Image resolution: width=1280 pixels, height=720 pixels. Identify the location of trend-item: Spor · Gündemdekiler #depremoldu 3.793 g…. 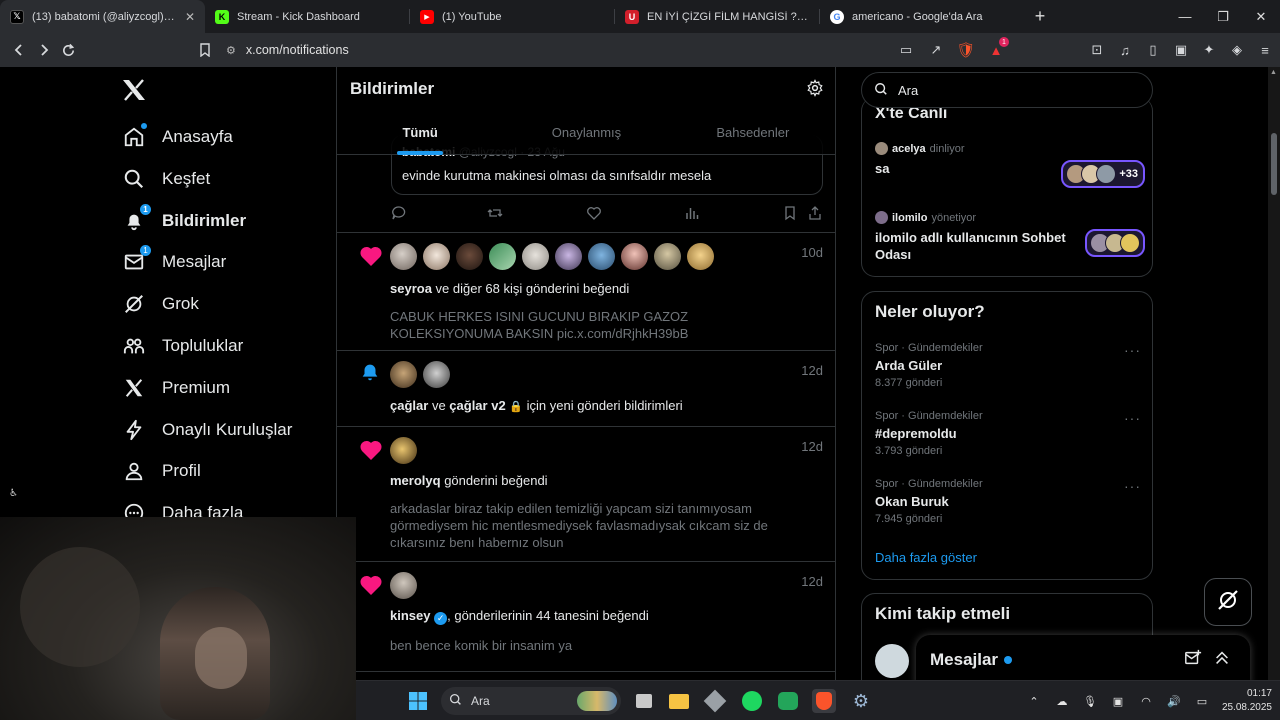
(1008, 433).